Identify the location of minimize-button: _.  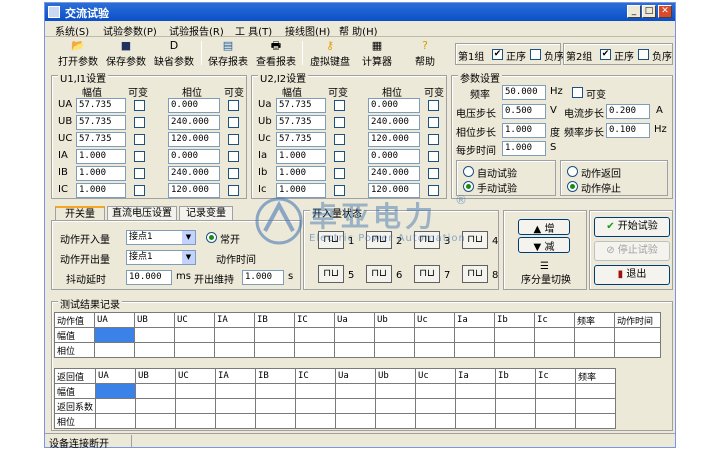
(634, 11).